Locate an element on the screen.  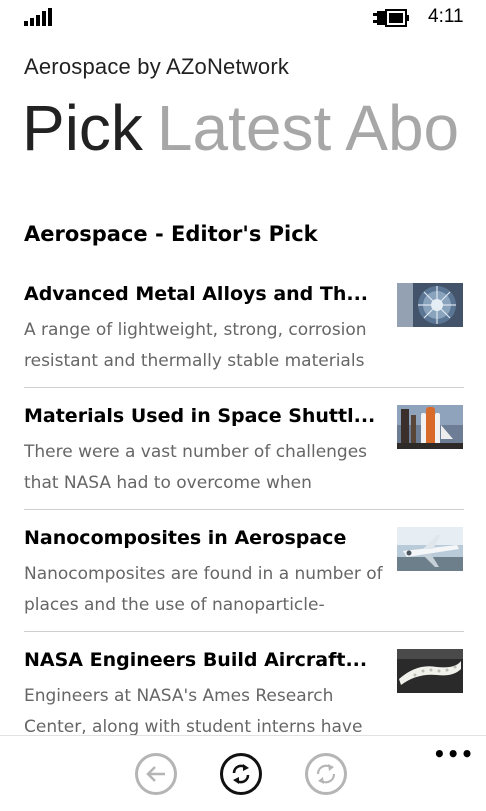
pivot-header: Pick Latest Abo is located at coordinates (254, 128).